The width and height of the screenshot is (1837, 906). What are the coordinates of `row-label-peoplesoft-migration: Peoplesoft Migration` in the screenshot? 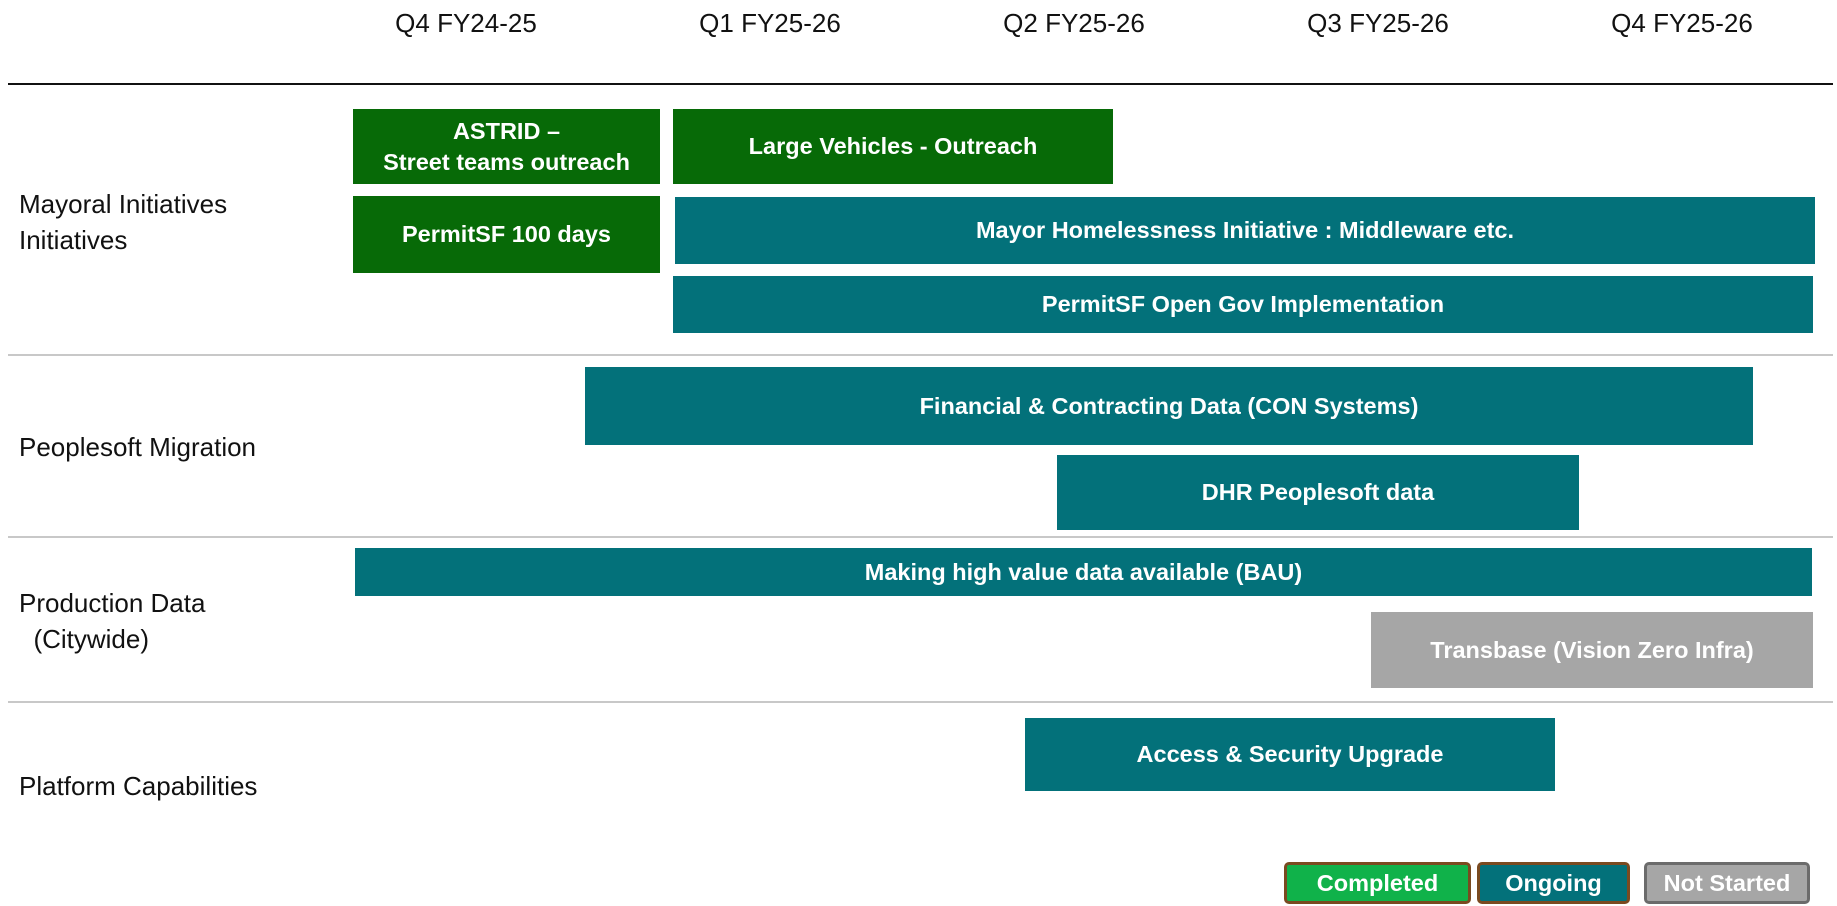 It's located at (137, 447).